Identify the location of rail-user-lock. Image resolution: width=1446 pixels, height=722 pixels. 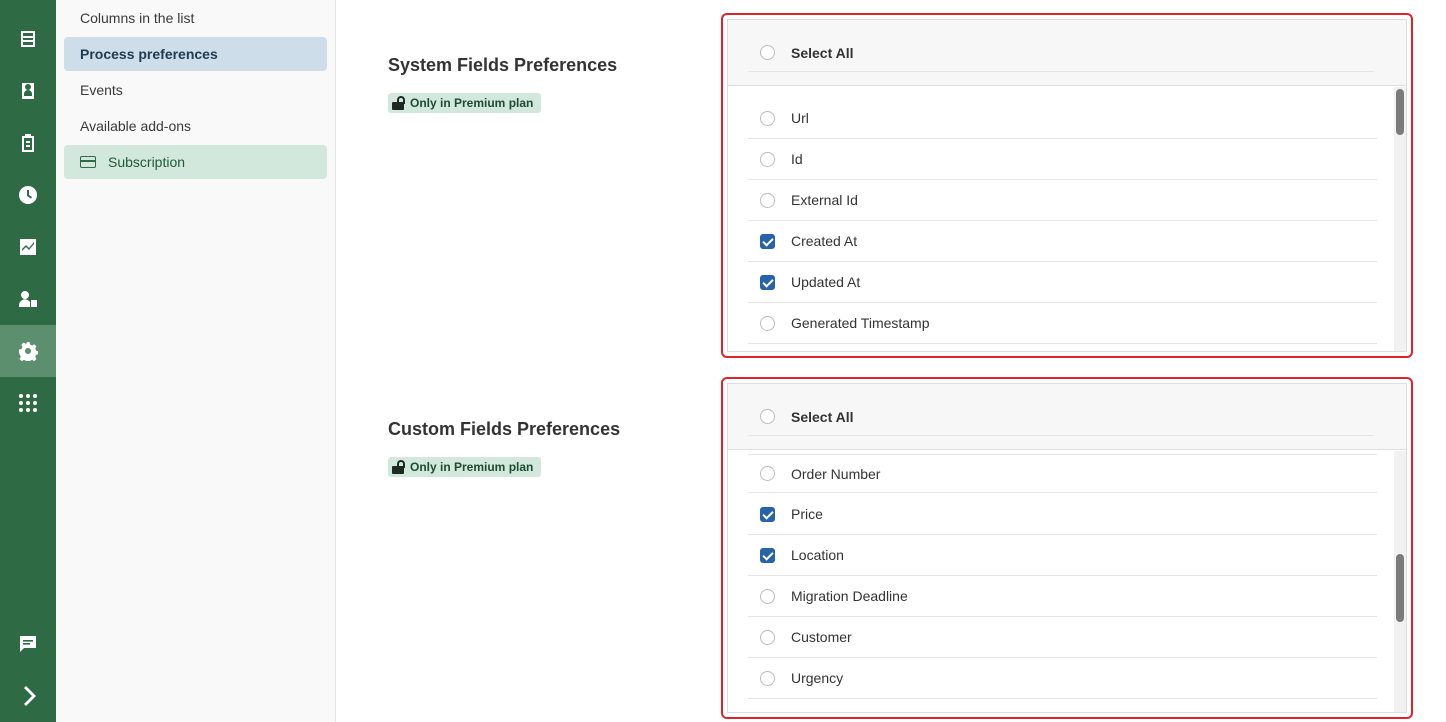
(28, 299).